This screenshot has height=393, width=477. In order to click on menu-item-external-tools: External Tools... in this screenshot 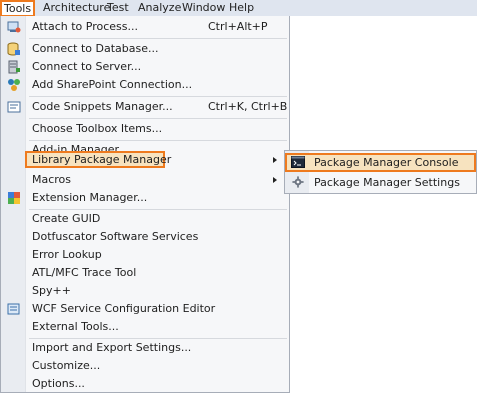, I will do `click(145, 327)`.